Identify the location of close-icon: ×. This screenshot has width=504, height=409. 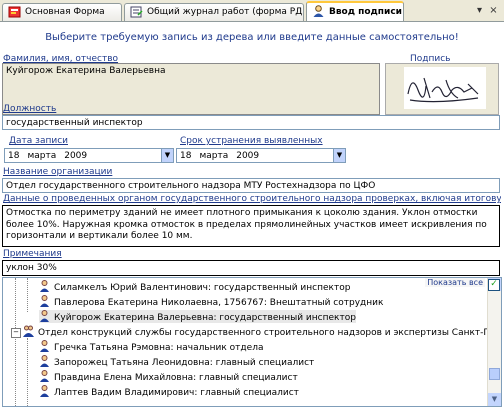
(493, 10).